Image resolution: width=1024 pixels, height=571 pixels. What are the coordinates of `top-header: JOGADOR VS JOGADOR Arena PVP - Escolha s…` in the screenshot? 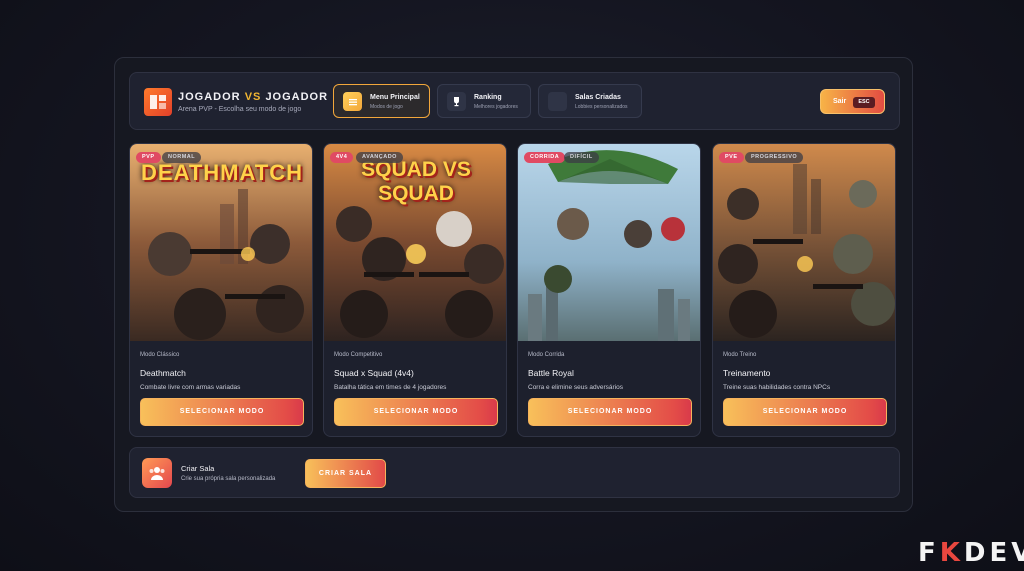 It's located at (514, 101).